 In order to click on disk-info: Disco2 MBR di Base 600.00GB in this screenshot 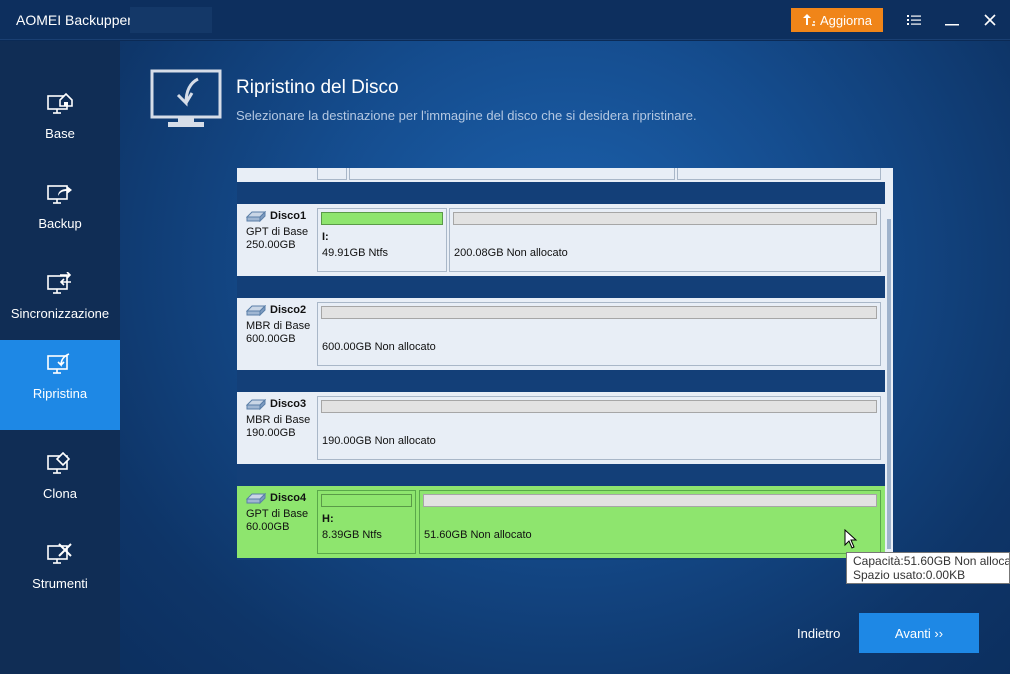, I will do `click(277, 334)`.